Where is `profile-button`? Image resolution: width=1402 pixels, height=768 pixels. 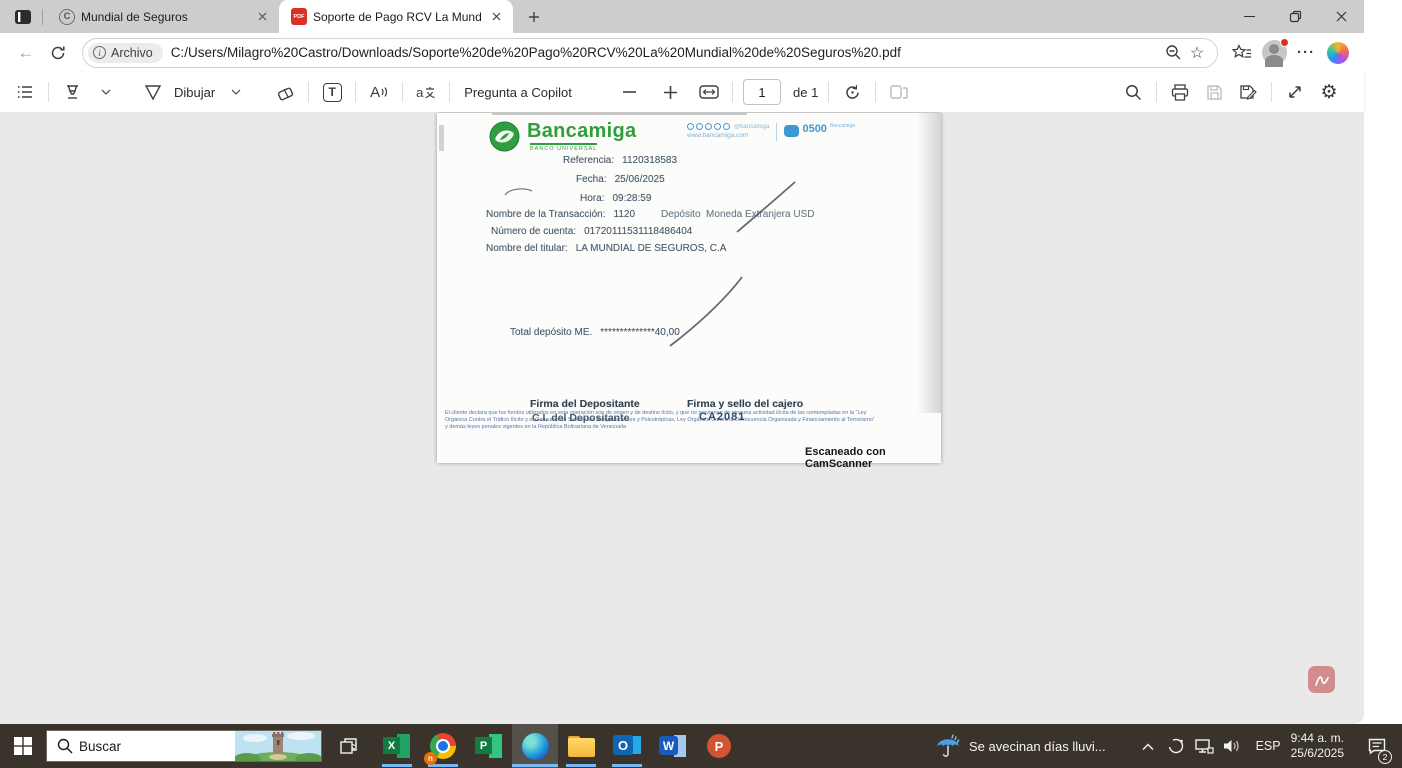
profile-button is located at coordinates (1275, 52).